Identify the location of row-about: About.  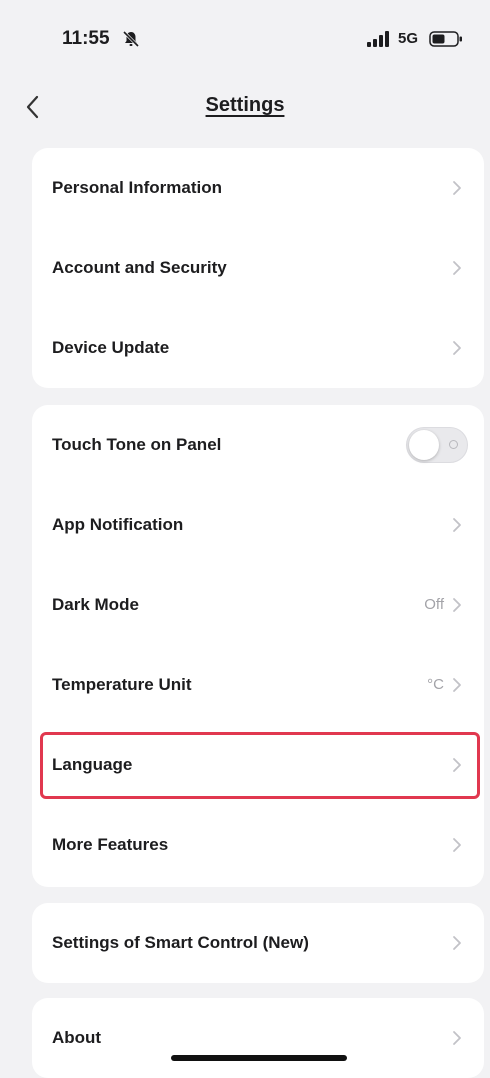
(258, 1038).